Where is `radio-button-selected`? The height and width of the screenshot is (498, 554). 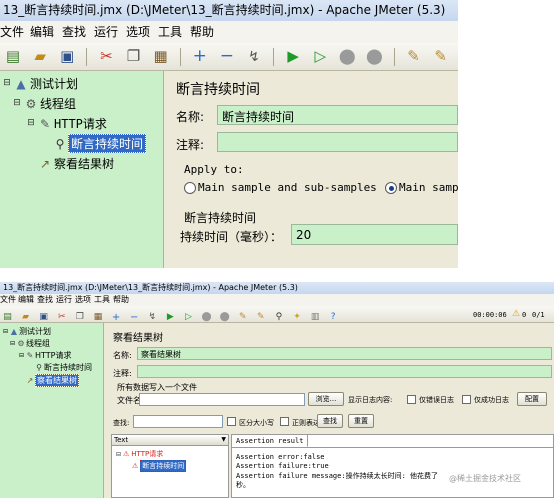
radio-button-selected is located at coordinates (391, 187).